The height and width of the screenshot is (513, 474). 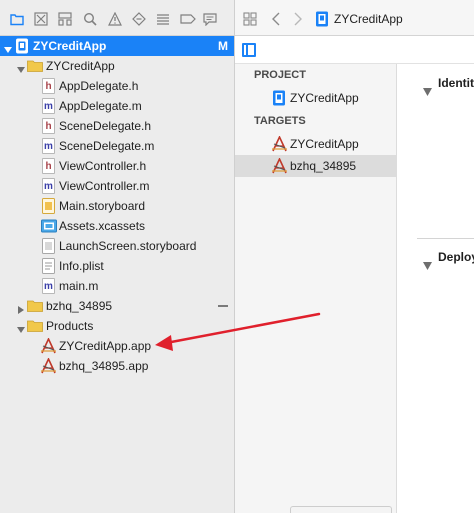 I want to click on debug-navigator-icon, so click(x=163, y=19).